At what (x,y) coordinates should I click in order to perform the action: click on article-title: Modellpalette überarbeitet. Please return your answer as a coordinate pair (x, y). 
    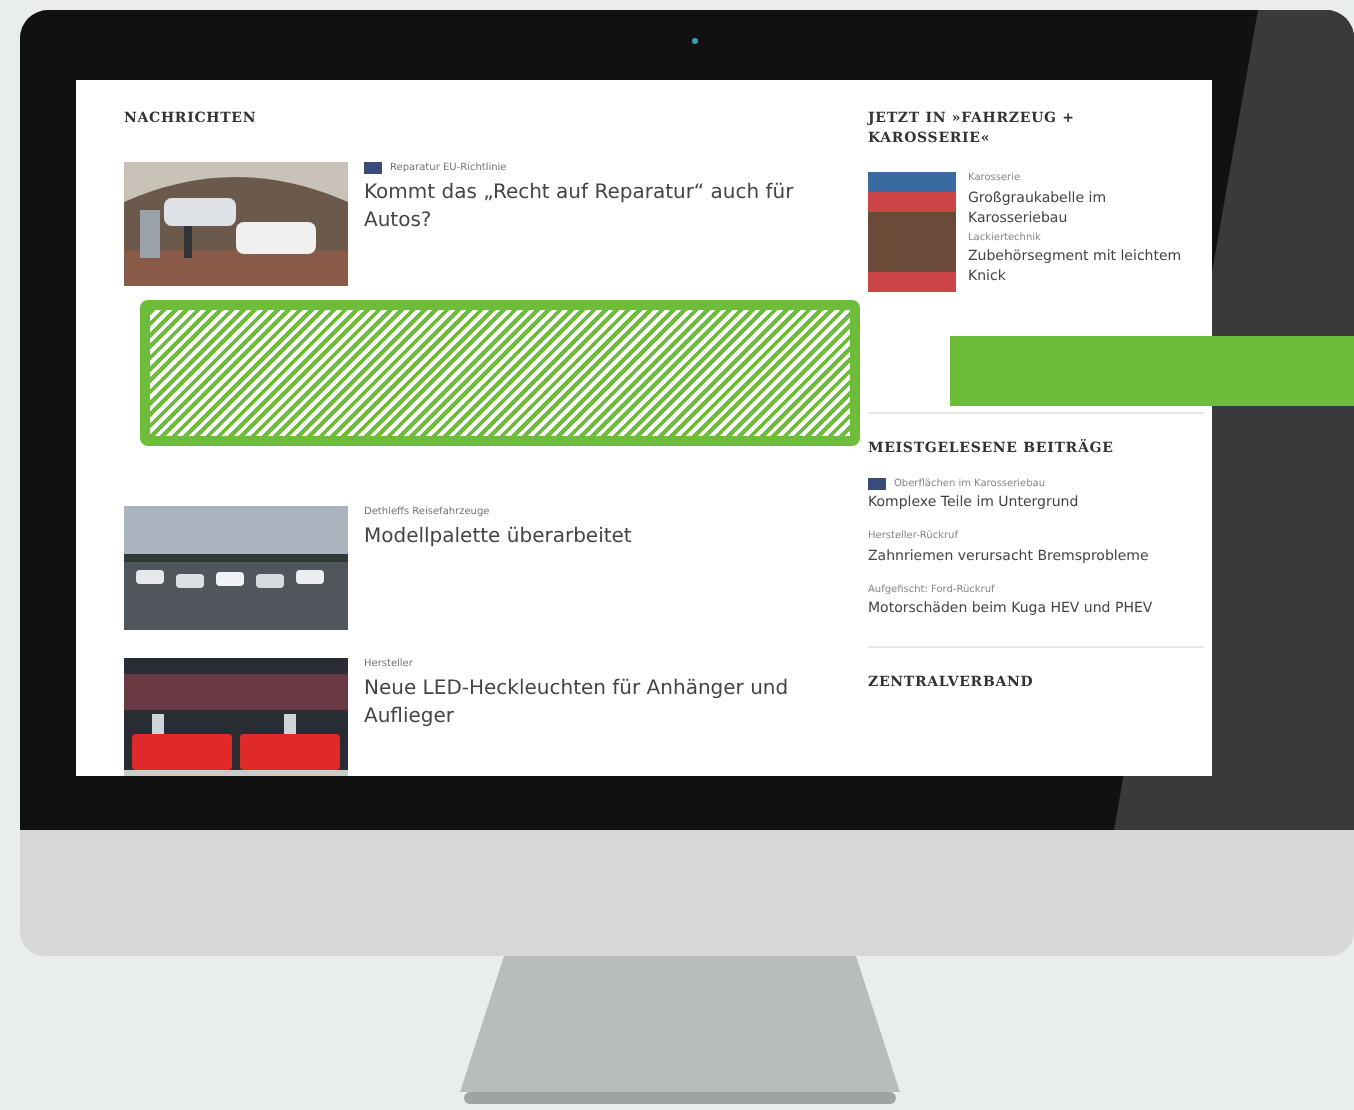
    Looking at the image, I should click on (498, 538).